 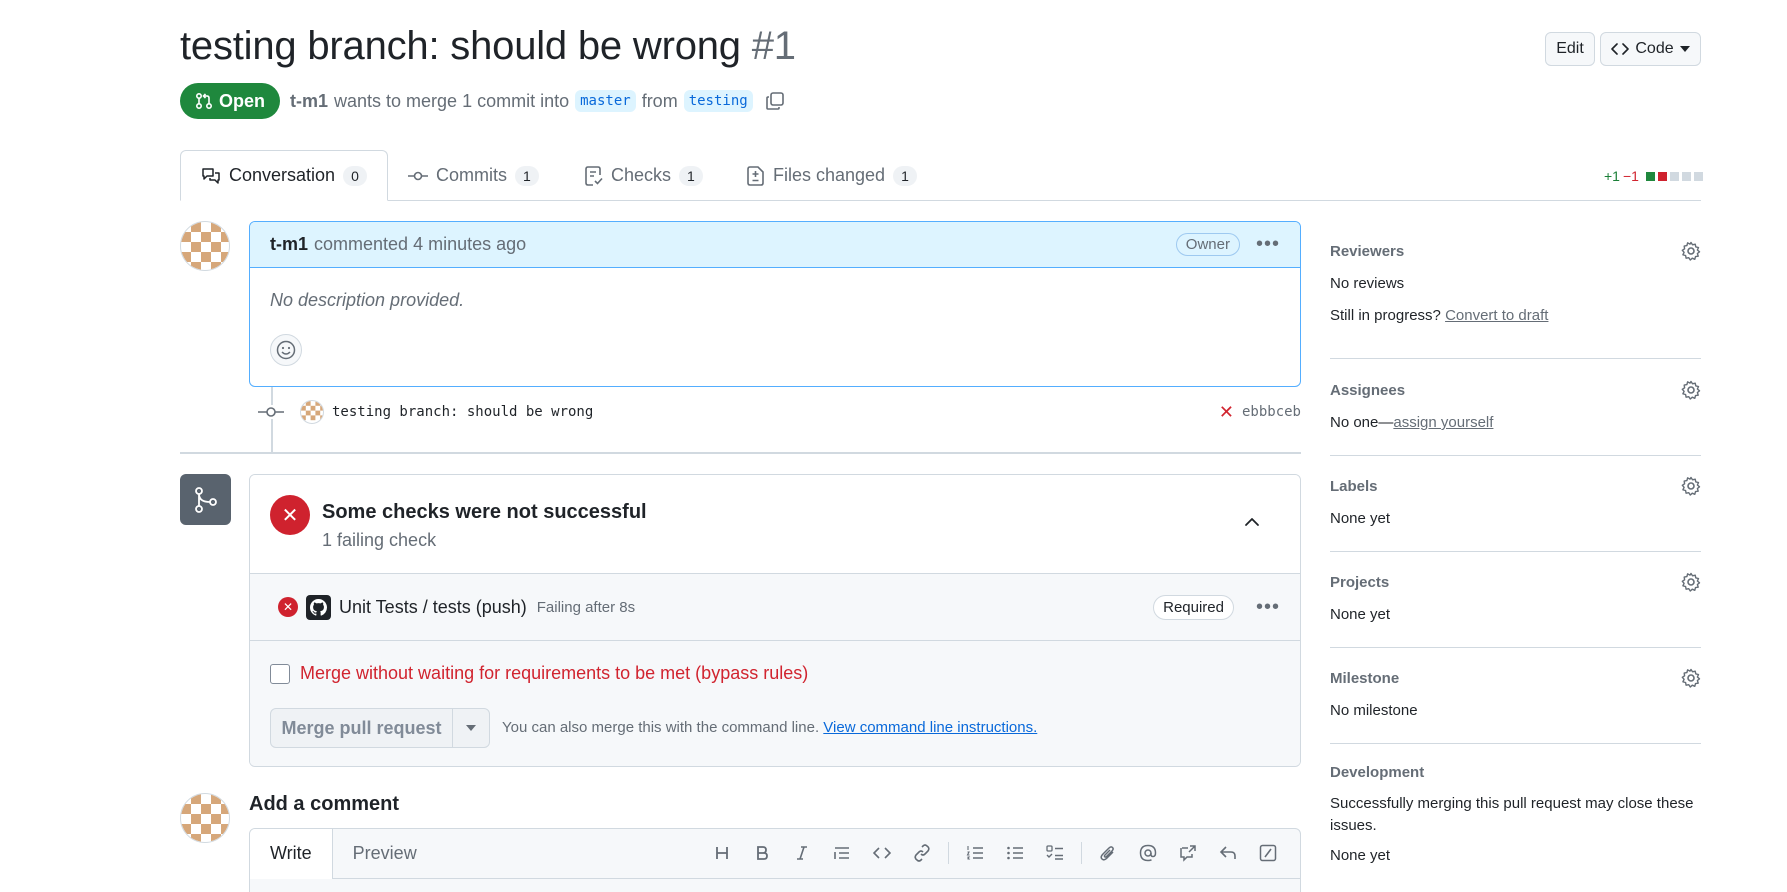 What do you see at coordinates (1354, 486) in the screenshot?
I see `sidebar-heading: Labels` at bounding box center [1354, 486].